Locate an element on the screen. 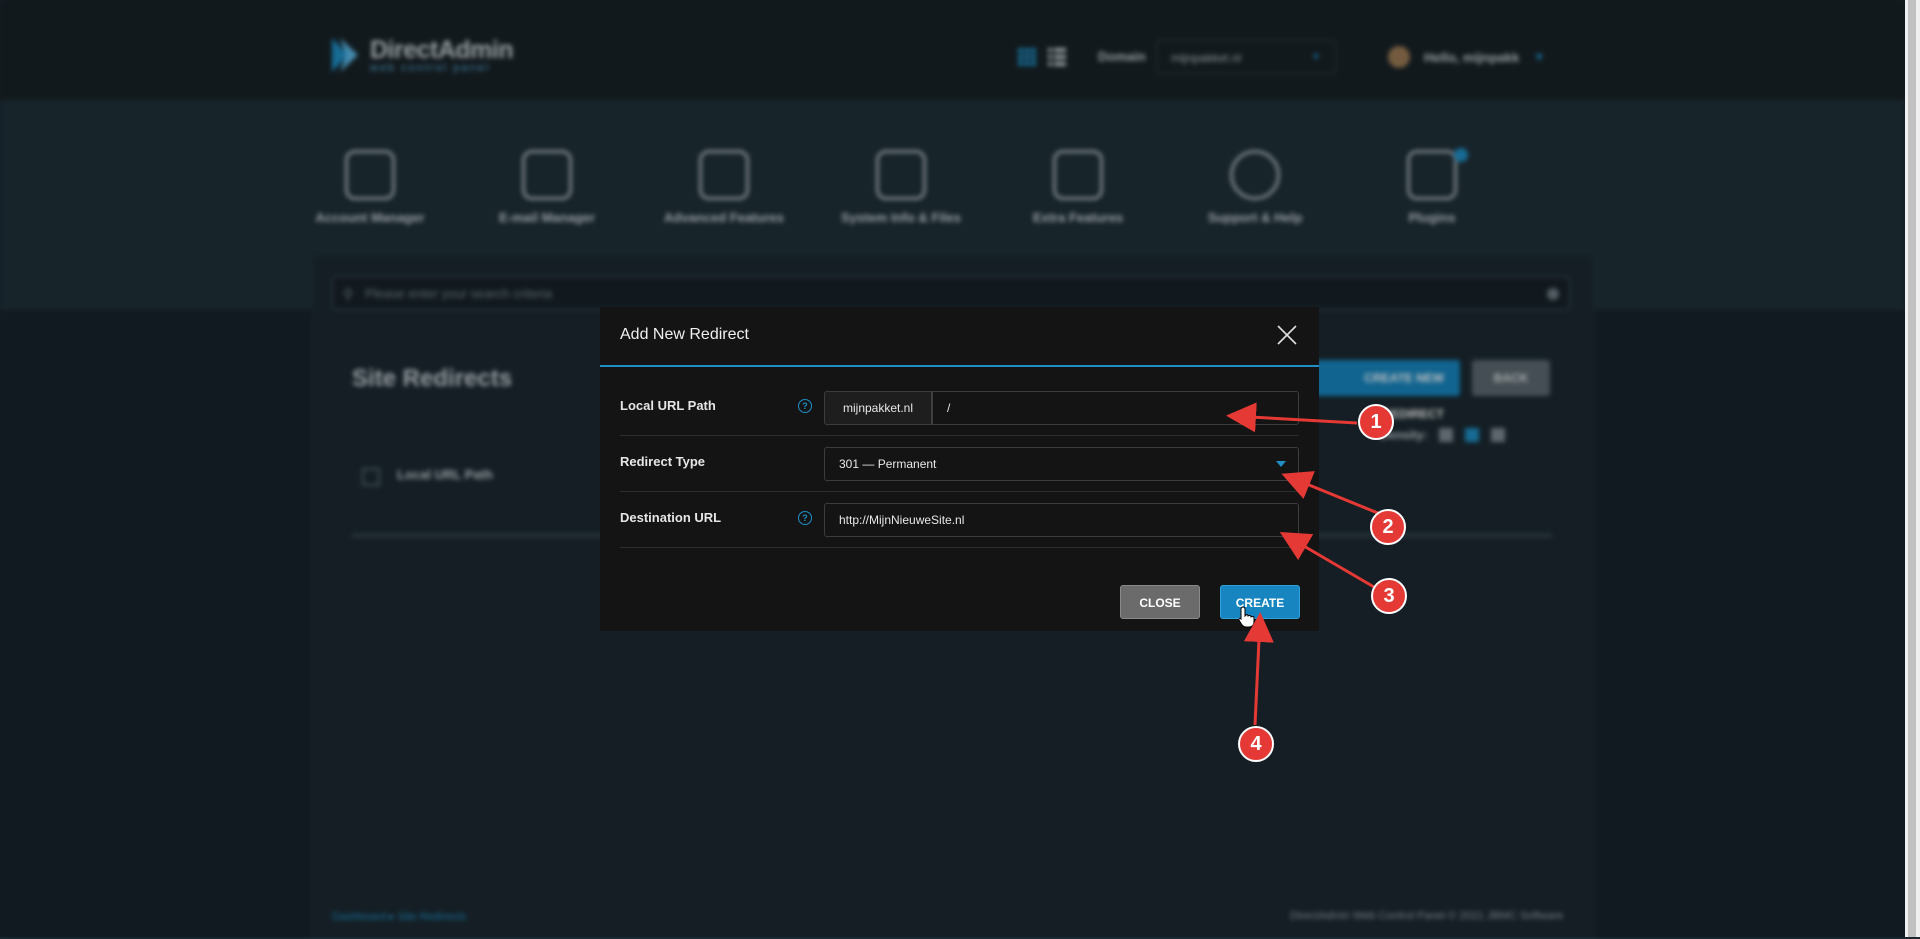 This screenshot has height=939, width=1920. modal-header: Add New Redirect is located at coordinates (959, 337).